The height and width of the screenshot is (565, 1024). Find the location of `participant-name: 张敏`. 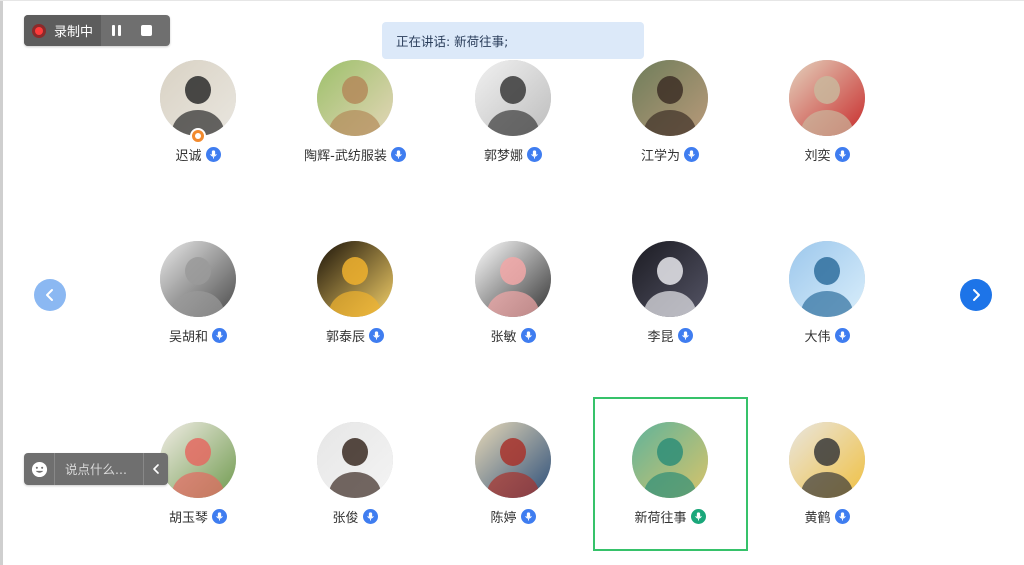

participant-name: 张敏 is located at coordinates (503, 337).